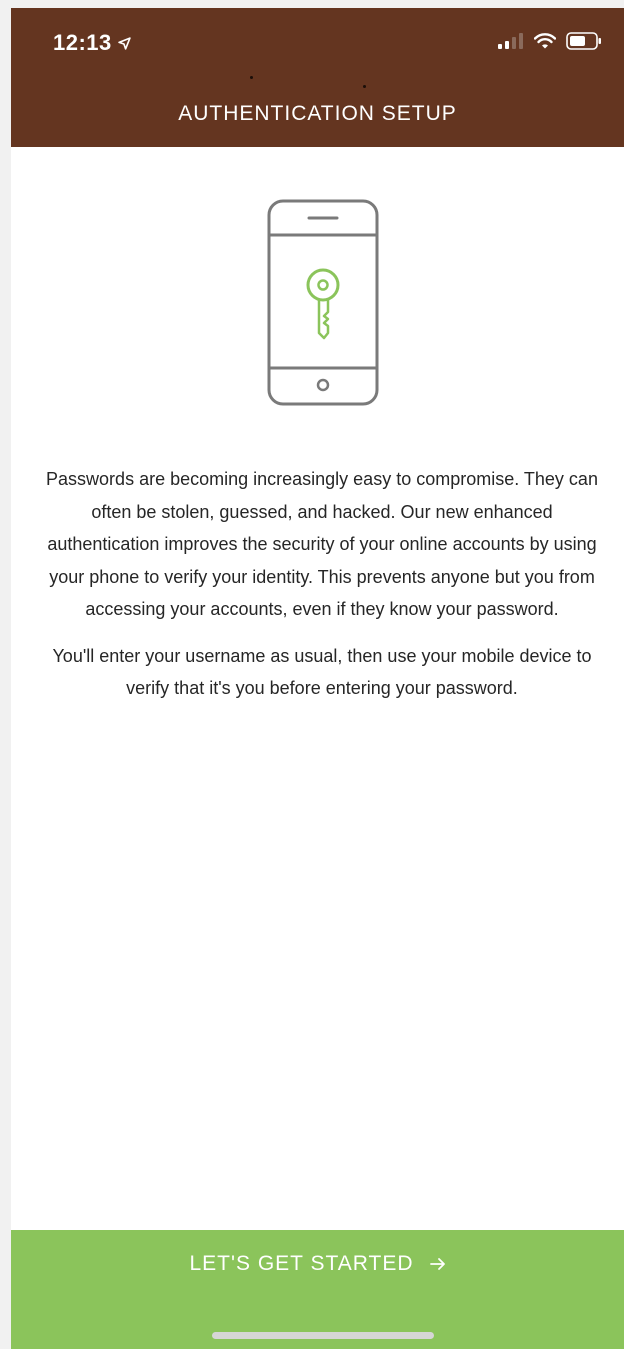  What do you see at coordinates (301, 1263) in the screenshot?
I see `cta-label: LET'S GET STARTED` at bounding box center [301, 1263].